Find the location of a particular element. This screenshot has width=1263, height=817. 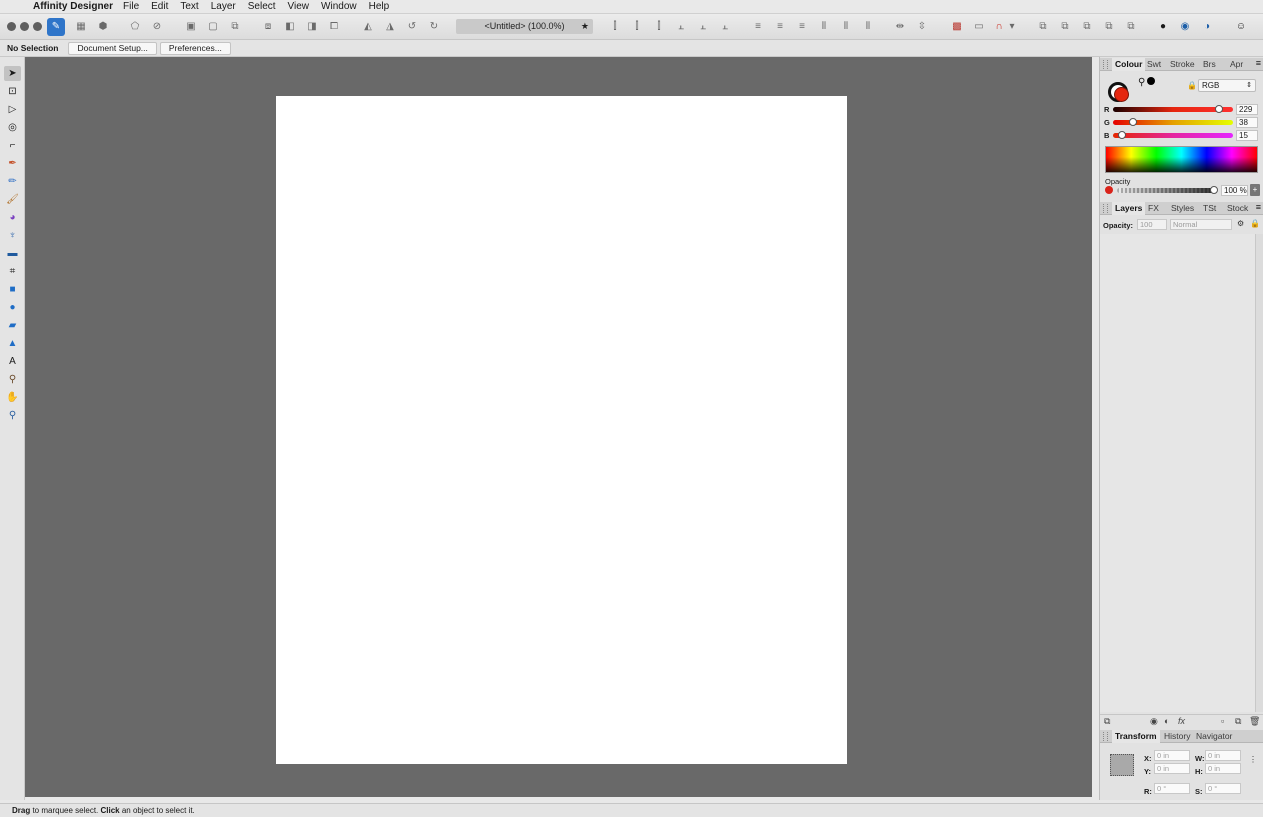

zoom-window-button is located at coordinates (37, 26).